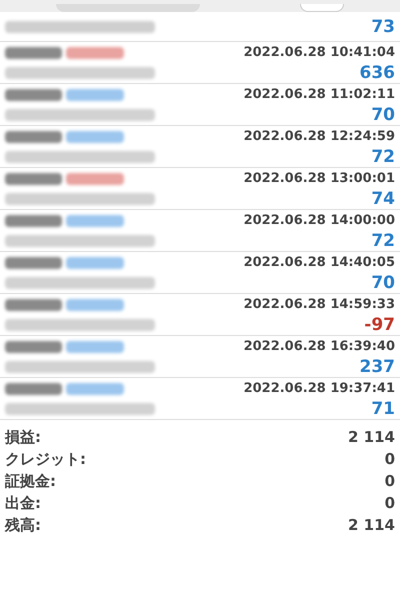 This screenshot has width=400, height=600. What do you see at coordinates (319, 95) in the screenshot?
I see `trade-time: 2022.06.28 11:02:11` at bounding box center [319, 95].